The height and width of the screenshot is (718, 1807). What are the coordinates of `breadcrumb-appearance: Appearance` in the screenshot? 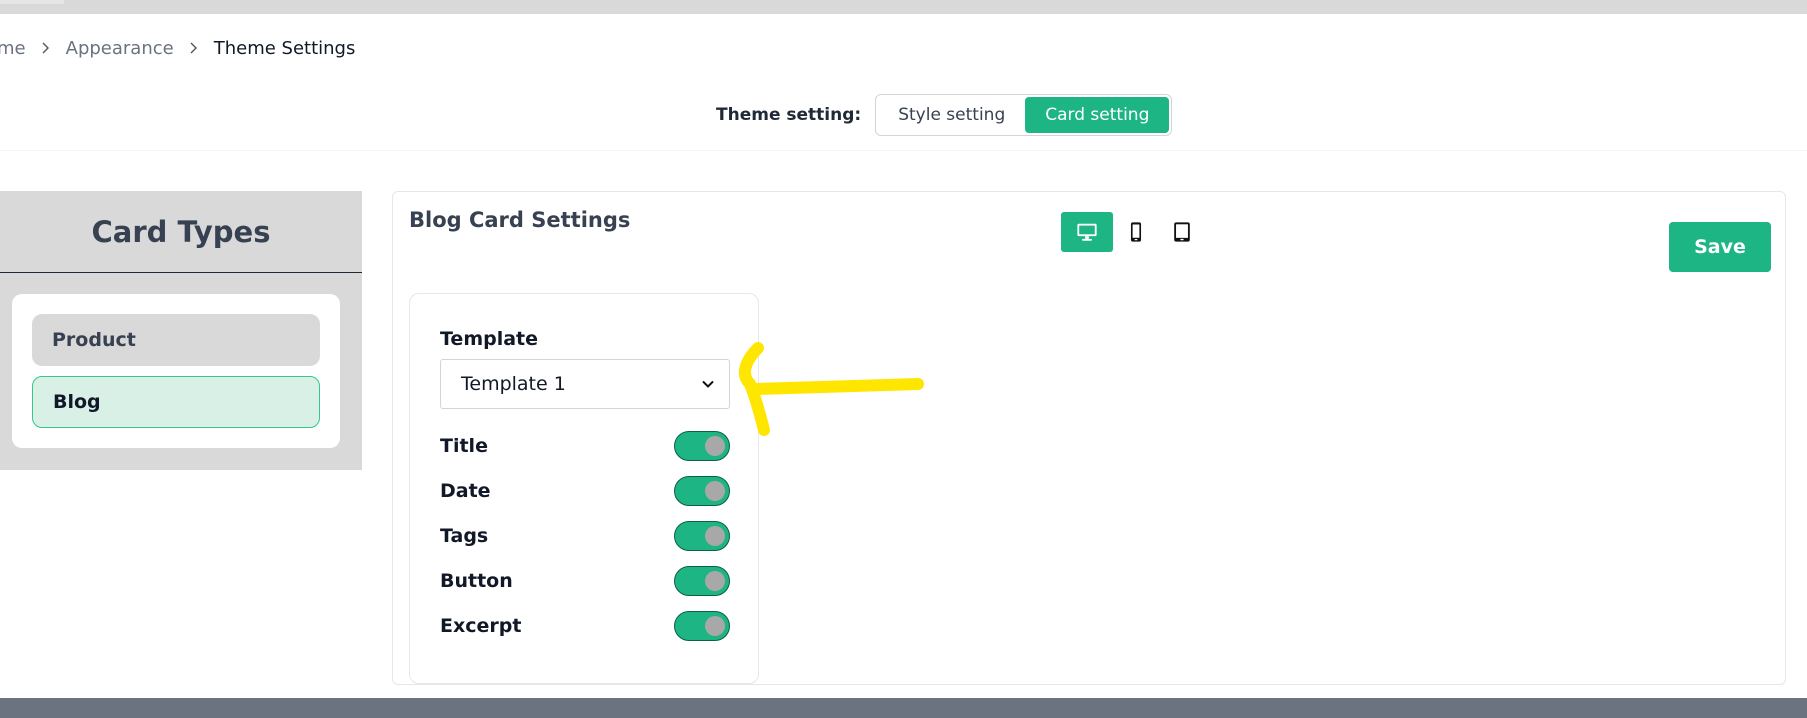 It's located at (120, 48).